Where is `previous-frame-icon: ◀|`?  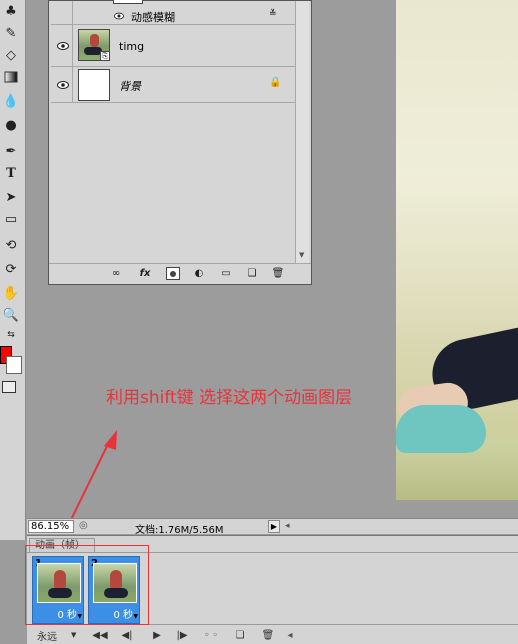 previous-frame-icon: ◀| is located at coordinates (127, 635).